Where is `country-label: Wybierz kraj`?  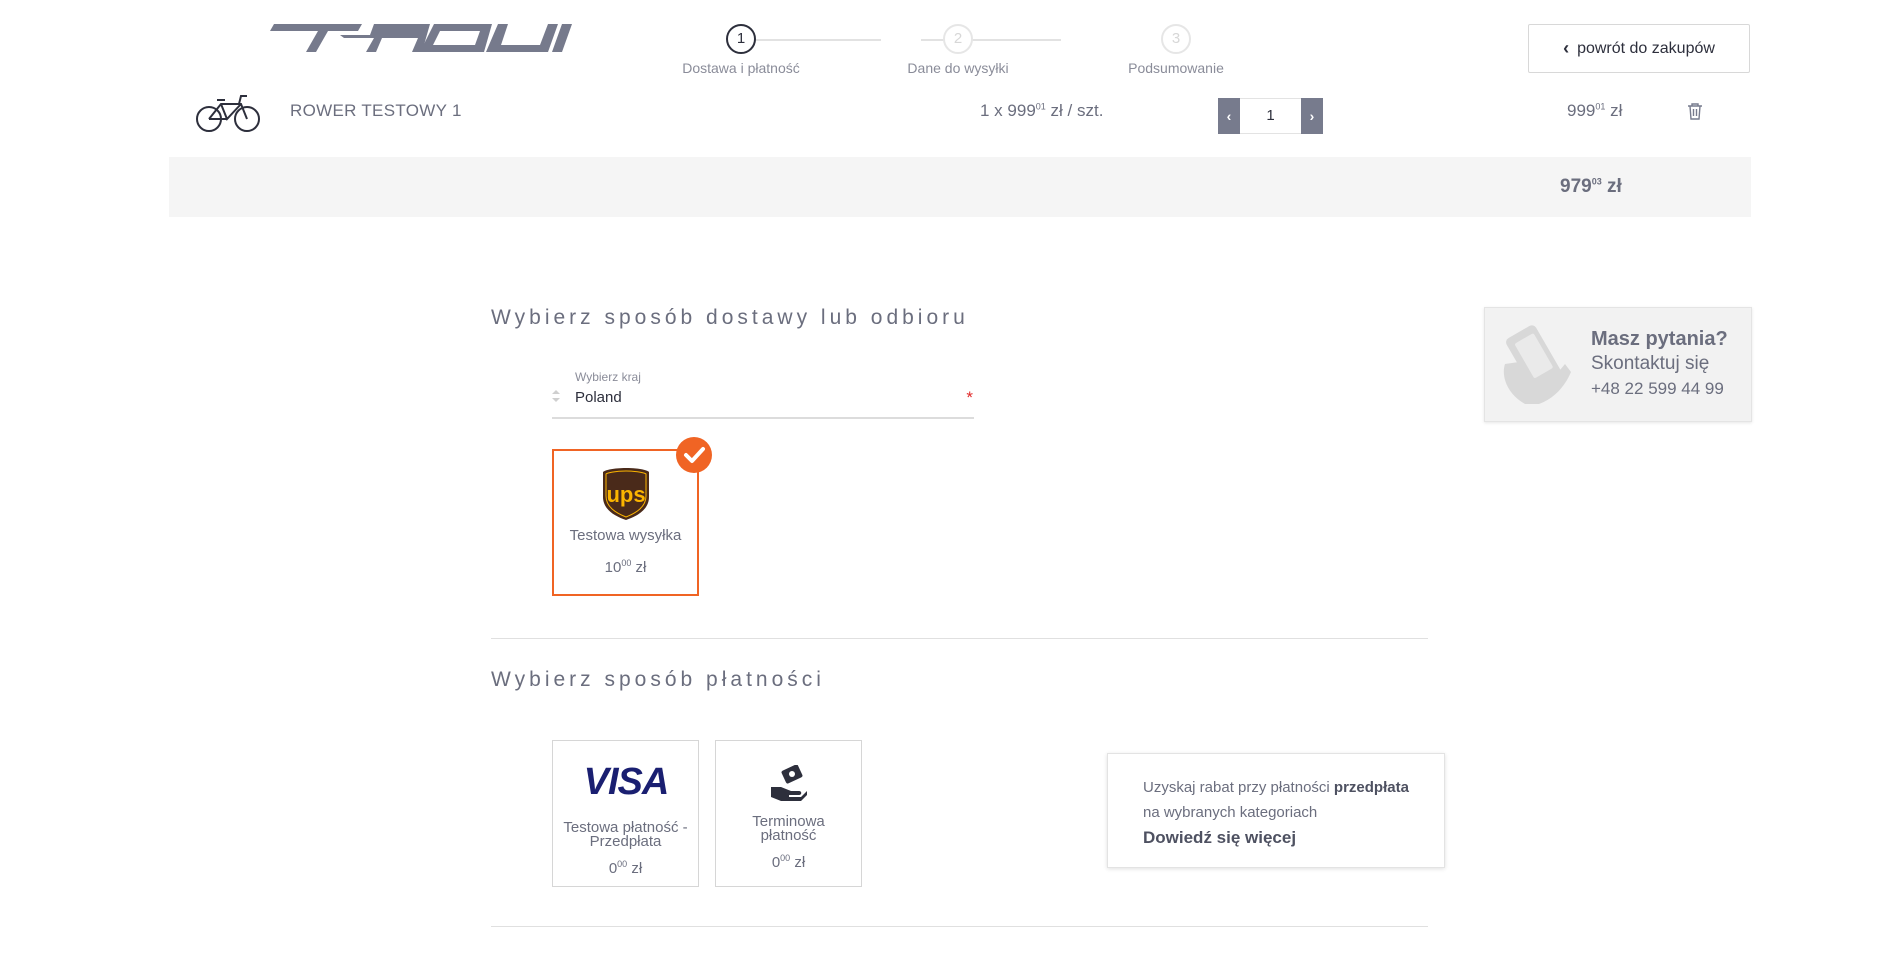
country-label: Wybierz kraj is located at coordinates (608, 377).